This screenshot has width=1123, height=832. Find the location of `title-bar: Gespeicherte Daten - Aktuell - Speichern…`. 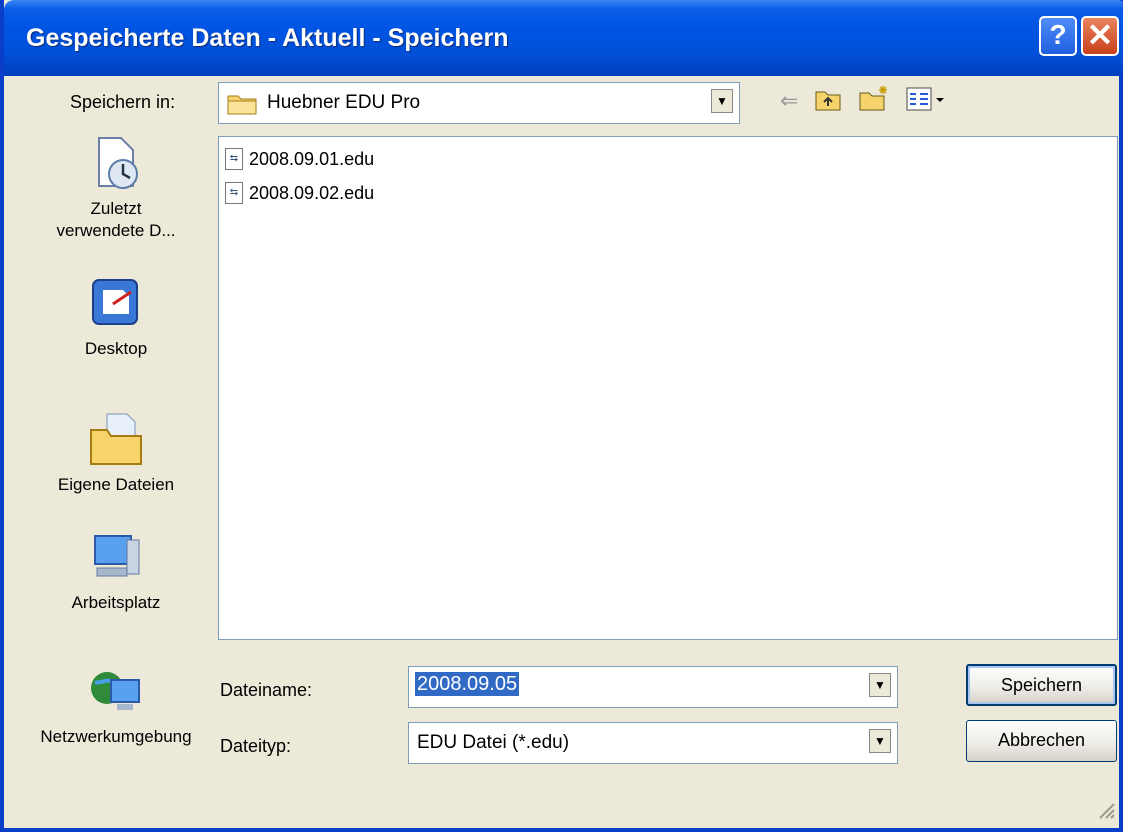

title-bar: Gespeicherte Daten - Aktuell - Speichern… is located at coordinates (563, 38).